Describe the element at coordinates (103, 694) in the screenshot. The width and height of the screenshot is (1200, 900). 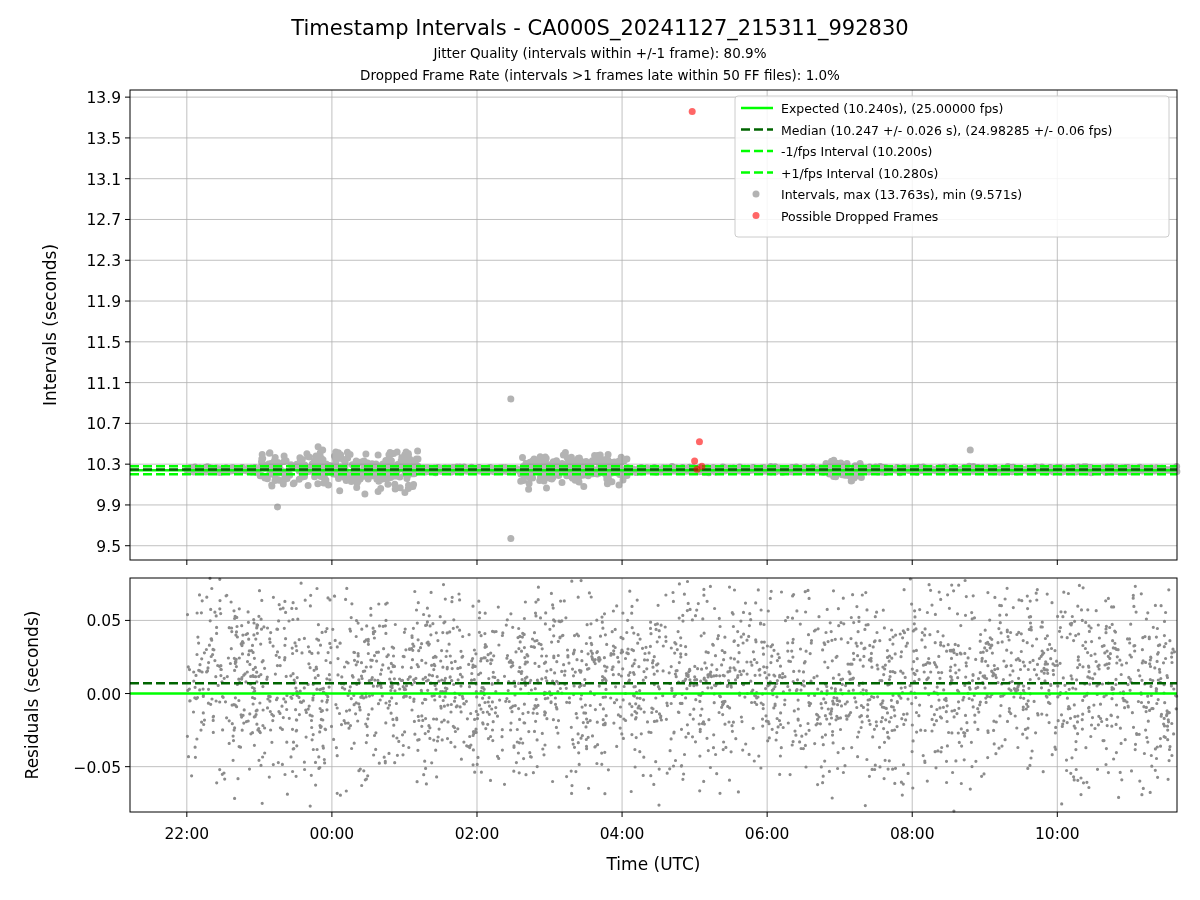
I see `tick-label: 0.00` at that location.